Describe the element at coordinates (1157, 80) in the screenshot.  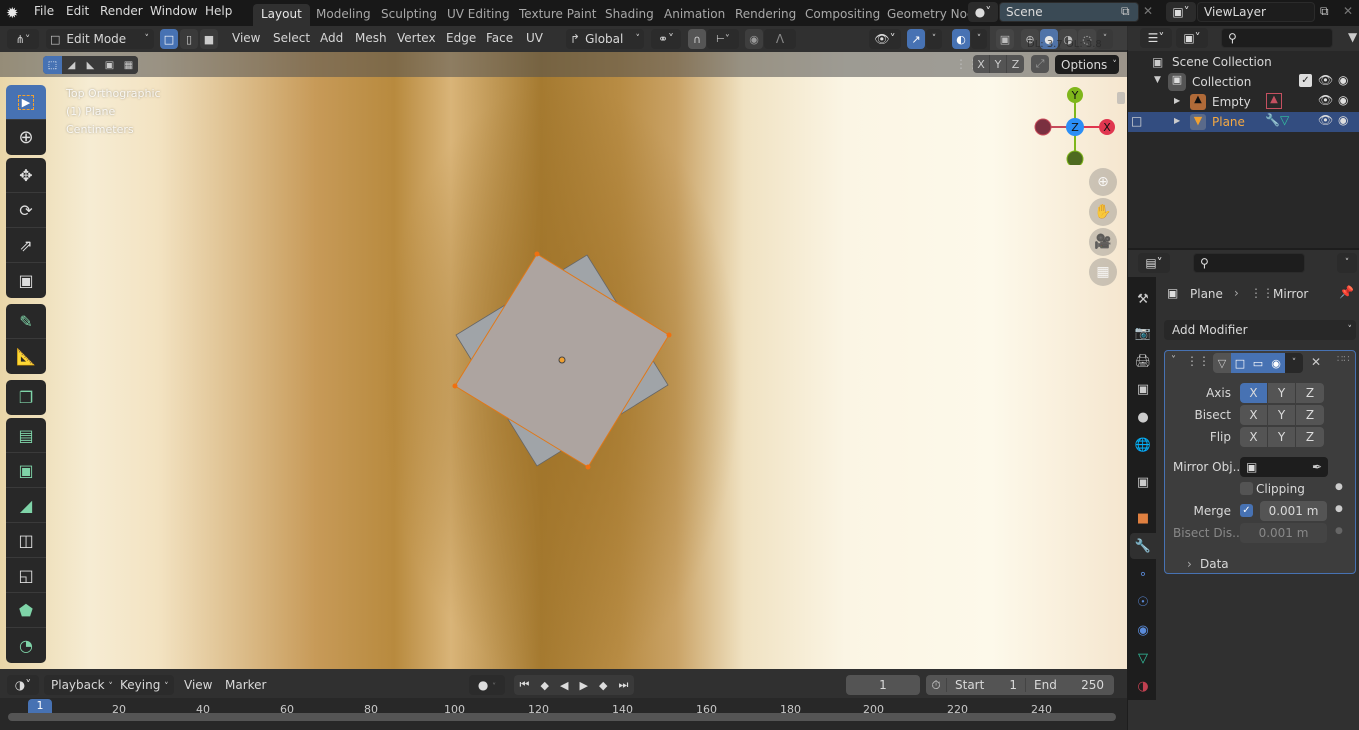
I see `collapse-triangle-icon: ▼` at that location.